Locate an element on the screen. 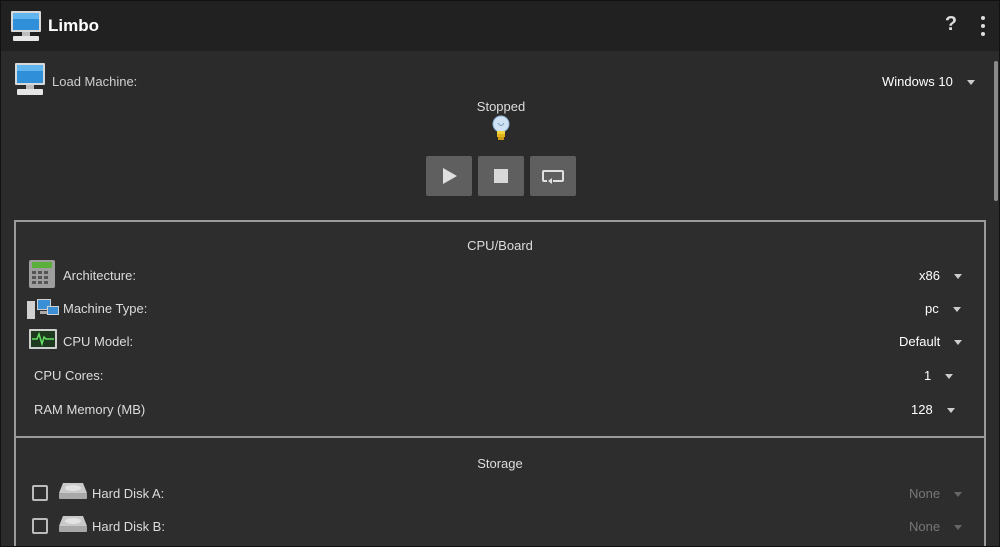  app-title: Limbo is located at coordinates (73, 25).